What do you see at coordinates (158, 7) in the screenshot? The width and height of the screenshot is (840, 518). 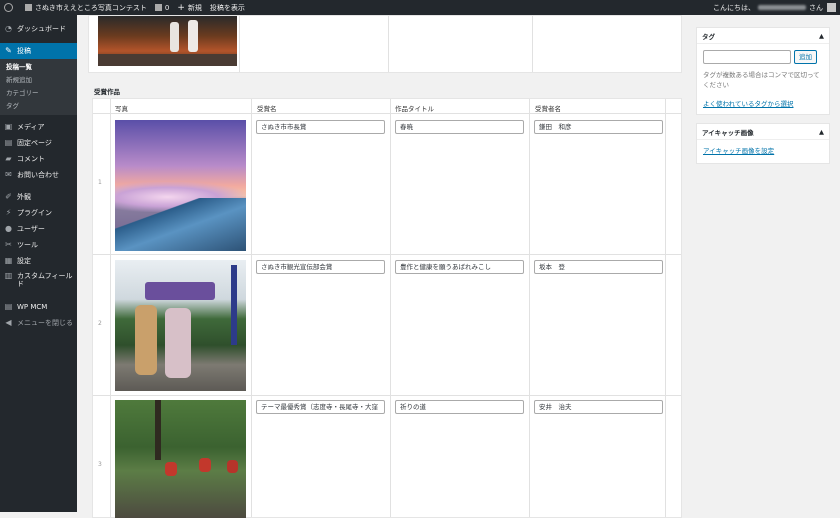 I see `comment-icon` at bounding box center [158, 7].